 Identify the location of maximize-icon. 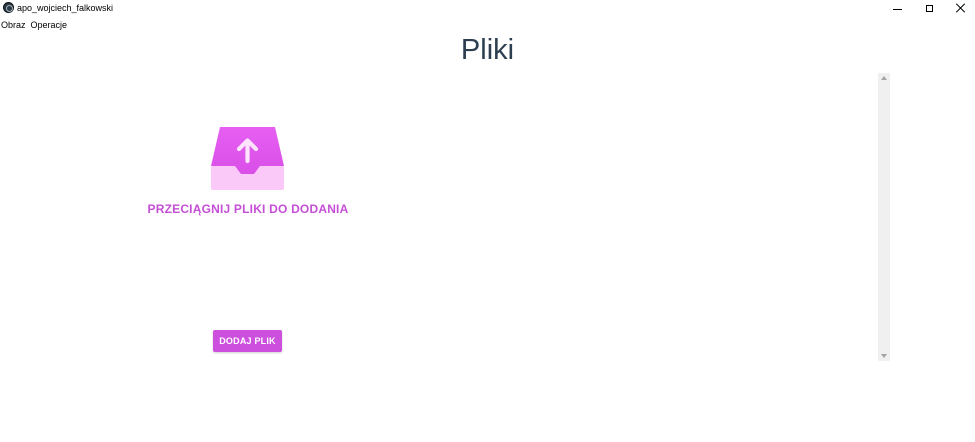
(929, 8).